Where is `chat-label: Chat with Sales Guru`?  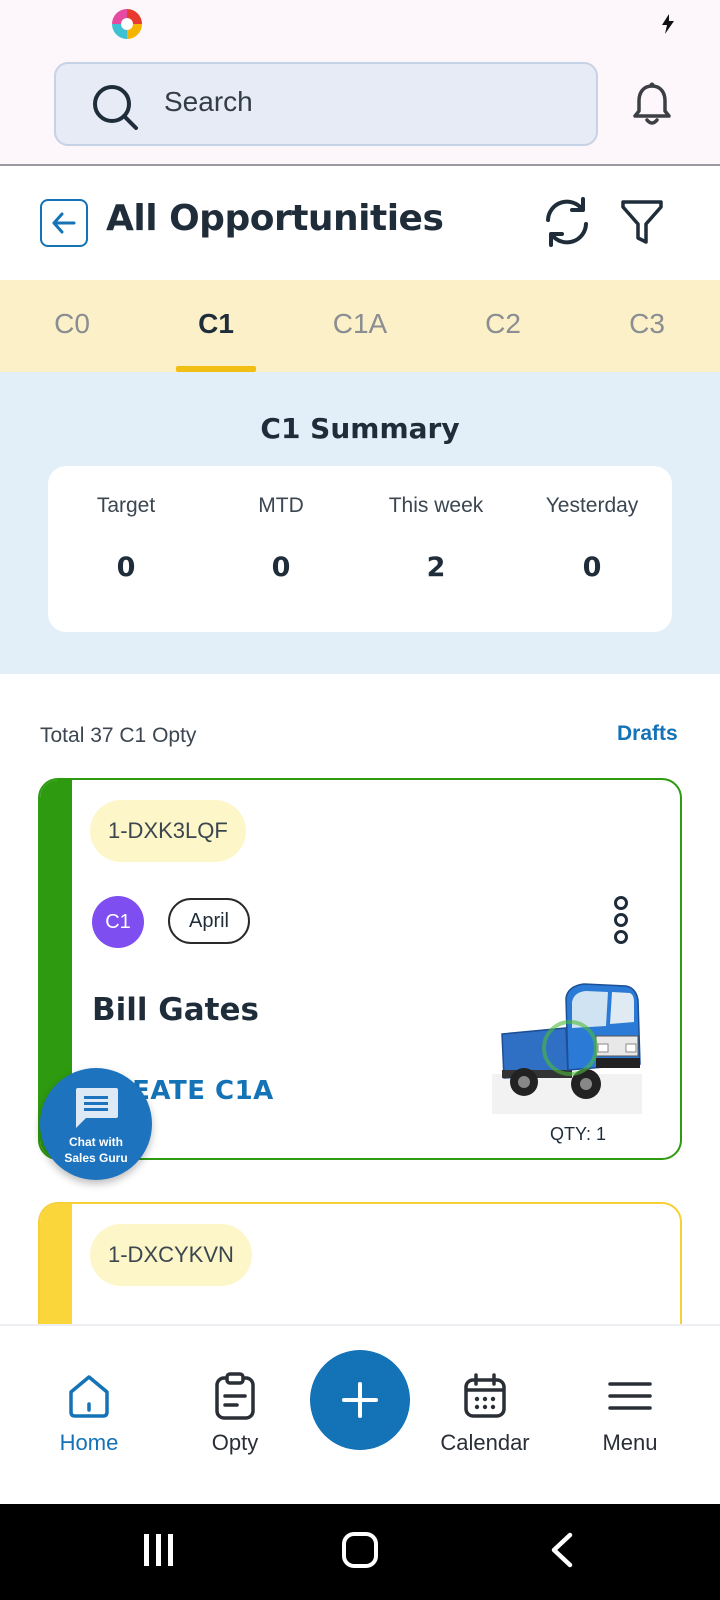
chat-label: Chat with Sales Guru is located at coordinates (96, 1150).